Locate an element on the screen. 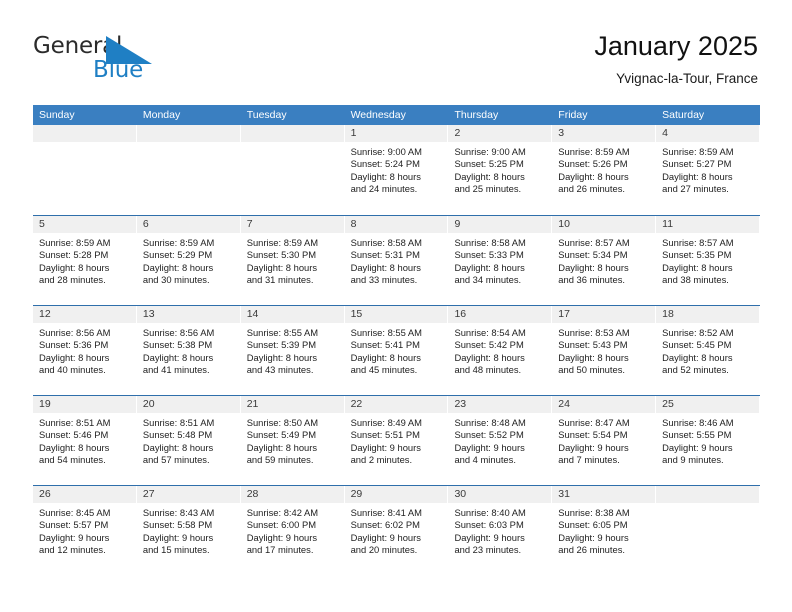 The image size is (792, 612). day-detail-line: and 57 minutes. is located at coordinates (176, 460).